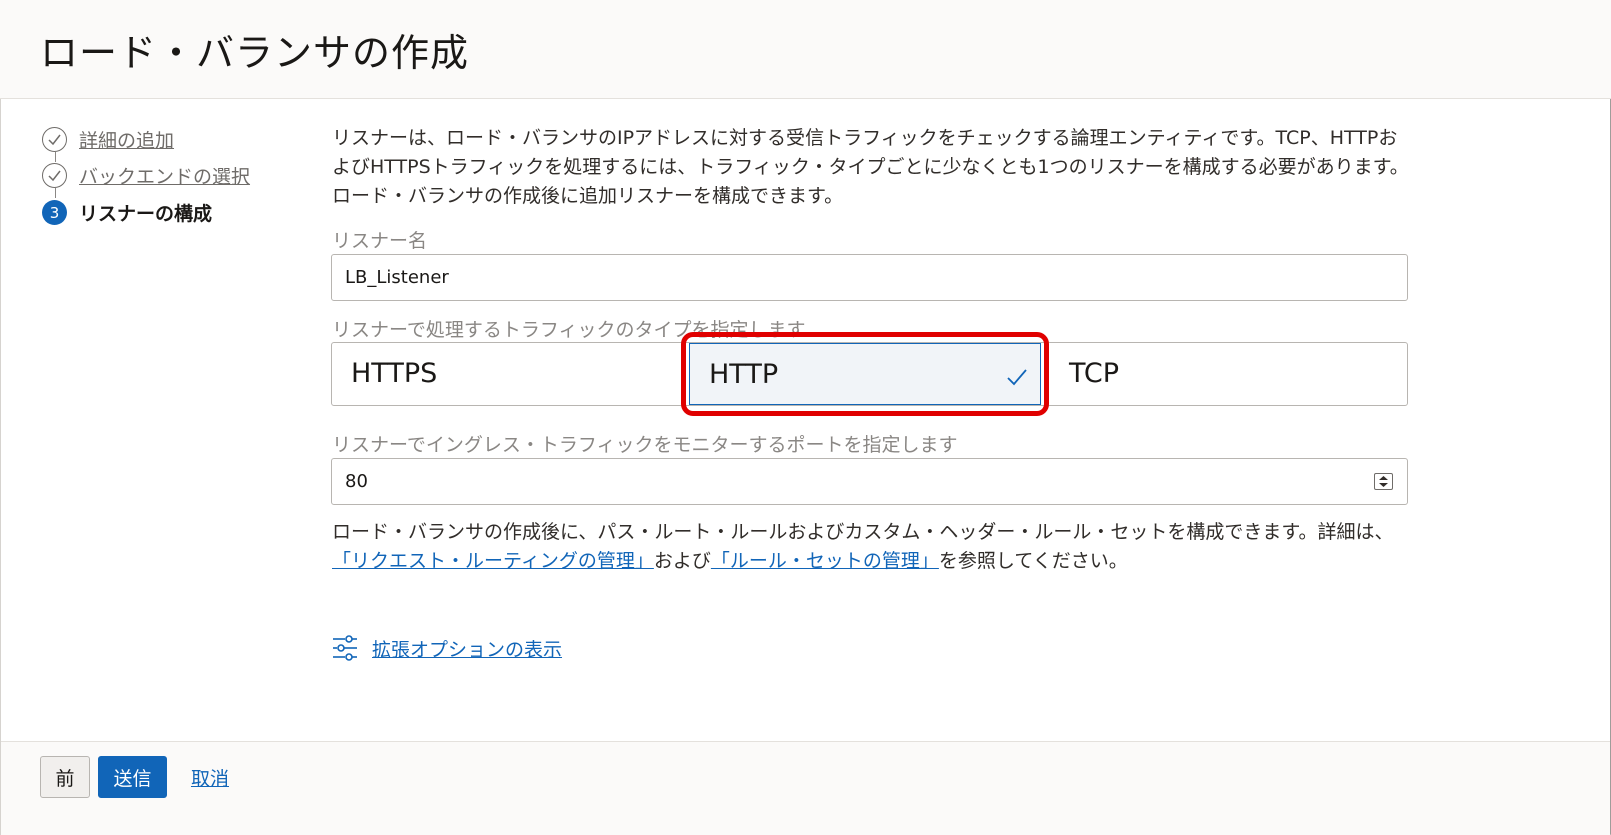 This screenshot has height=835, width=1611. Describe the element at coordinates (164, 175) in the screenshot. I see `step-label: バックエンドの選択` at that location.